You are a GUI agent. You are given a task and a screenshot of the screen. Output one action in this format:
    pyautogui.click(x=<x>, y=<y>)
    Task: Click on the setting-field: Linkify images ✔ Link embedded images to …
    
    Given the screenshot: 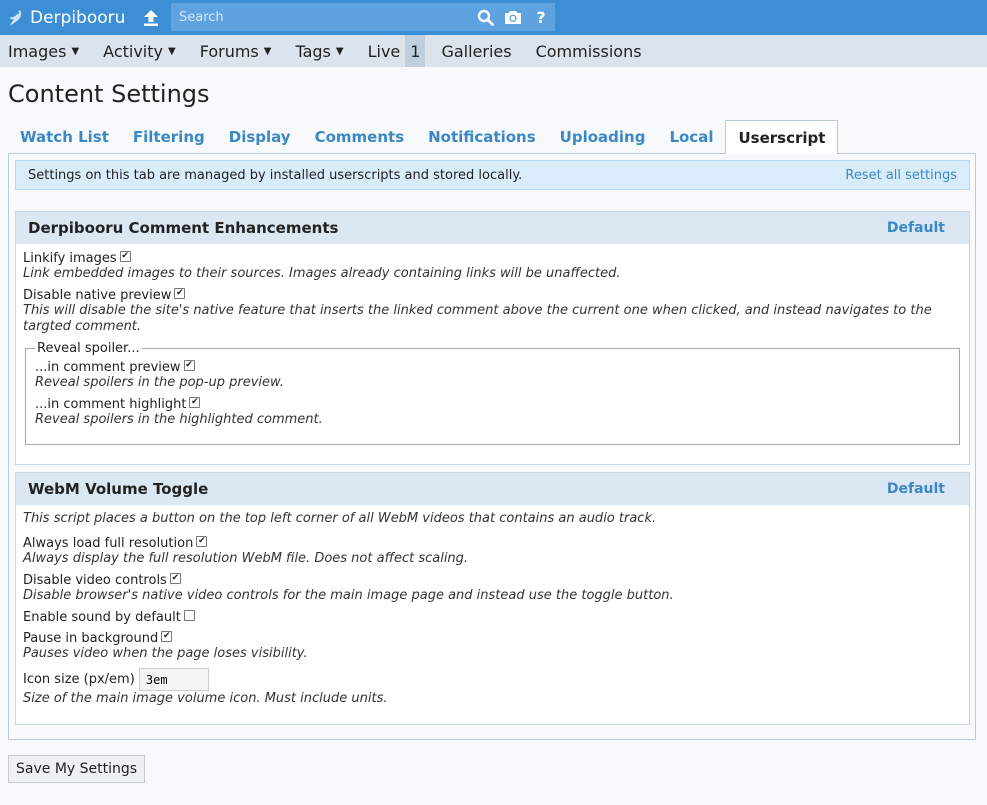 What is the action you would take?
    pyautogui.click(x=492, y=266)
    